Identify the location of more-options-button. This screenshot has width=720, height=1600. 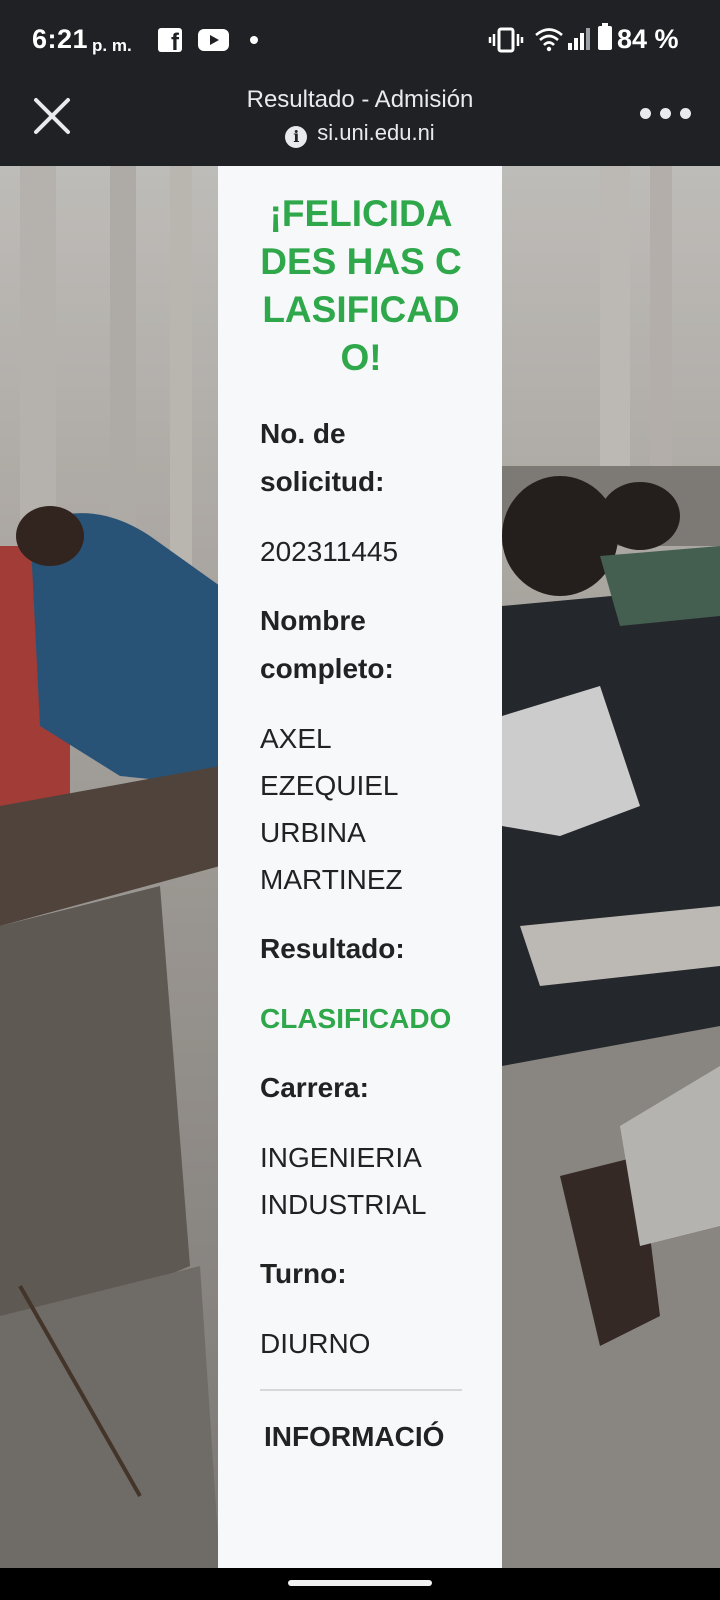
(665, 114).